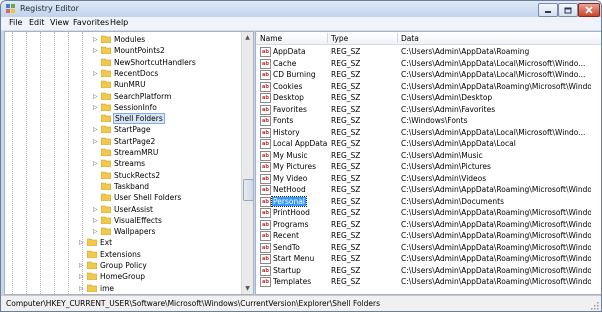 The image size is (602, 312). Describe the element at coordinates (410, 38) in the screenshot. I see `column-header-data: Data` at that location.